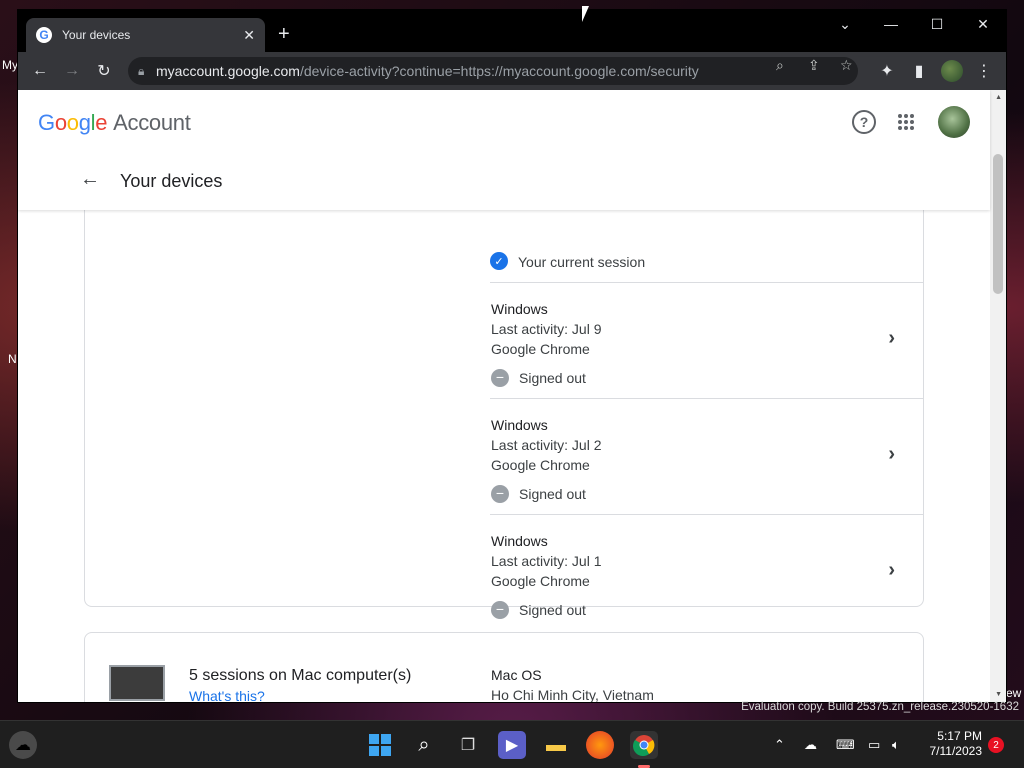  Describe the element at coordinates (10, 65) in the screenshot. I see `desktop-icon-label: My` at that location.